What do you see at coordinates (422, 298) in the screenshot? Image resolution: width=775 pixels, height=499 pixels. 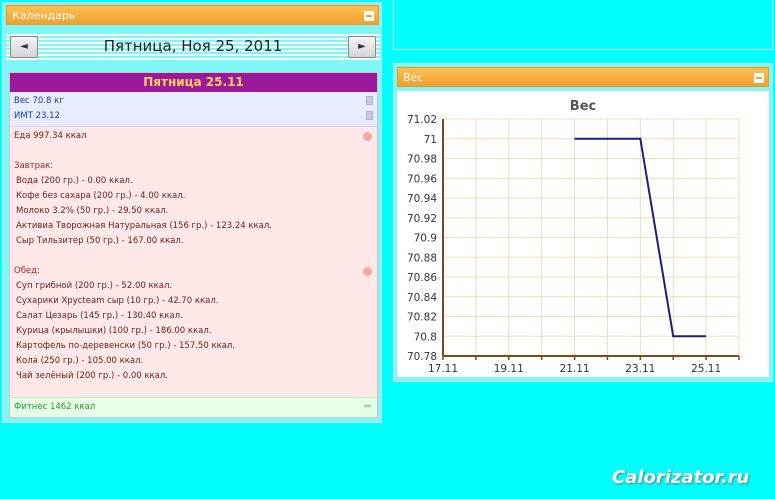 I see `y-tick-label: 70.84` at bounding box center [422, 298].